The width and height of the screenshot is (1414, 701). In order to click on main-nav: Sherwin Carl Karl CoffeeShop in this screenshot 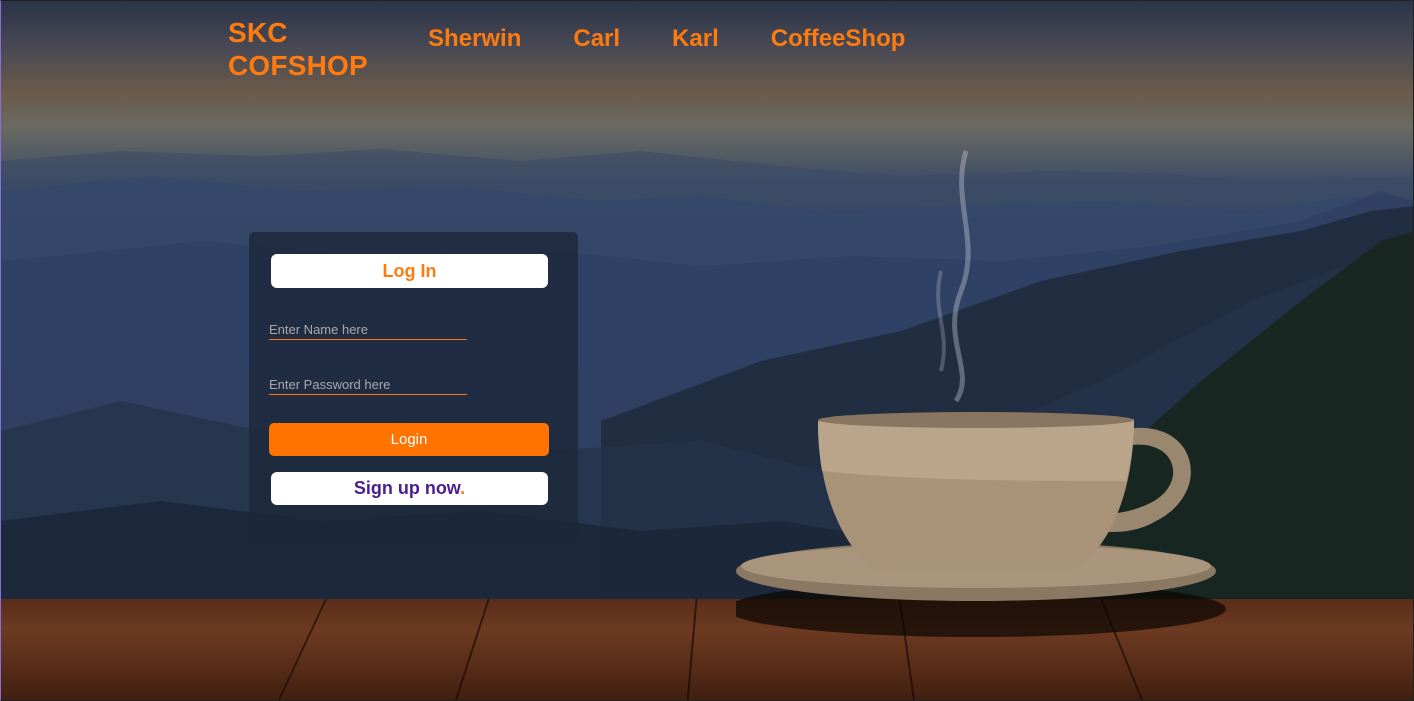, I will do `click(692, 39)`.